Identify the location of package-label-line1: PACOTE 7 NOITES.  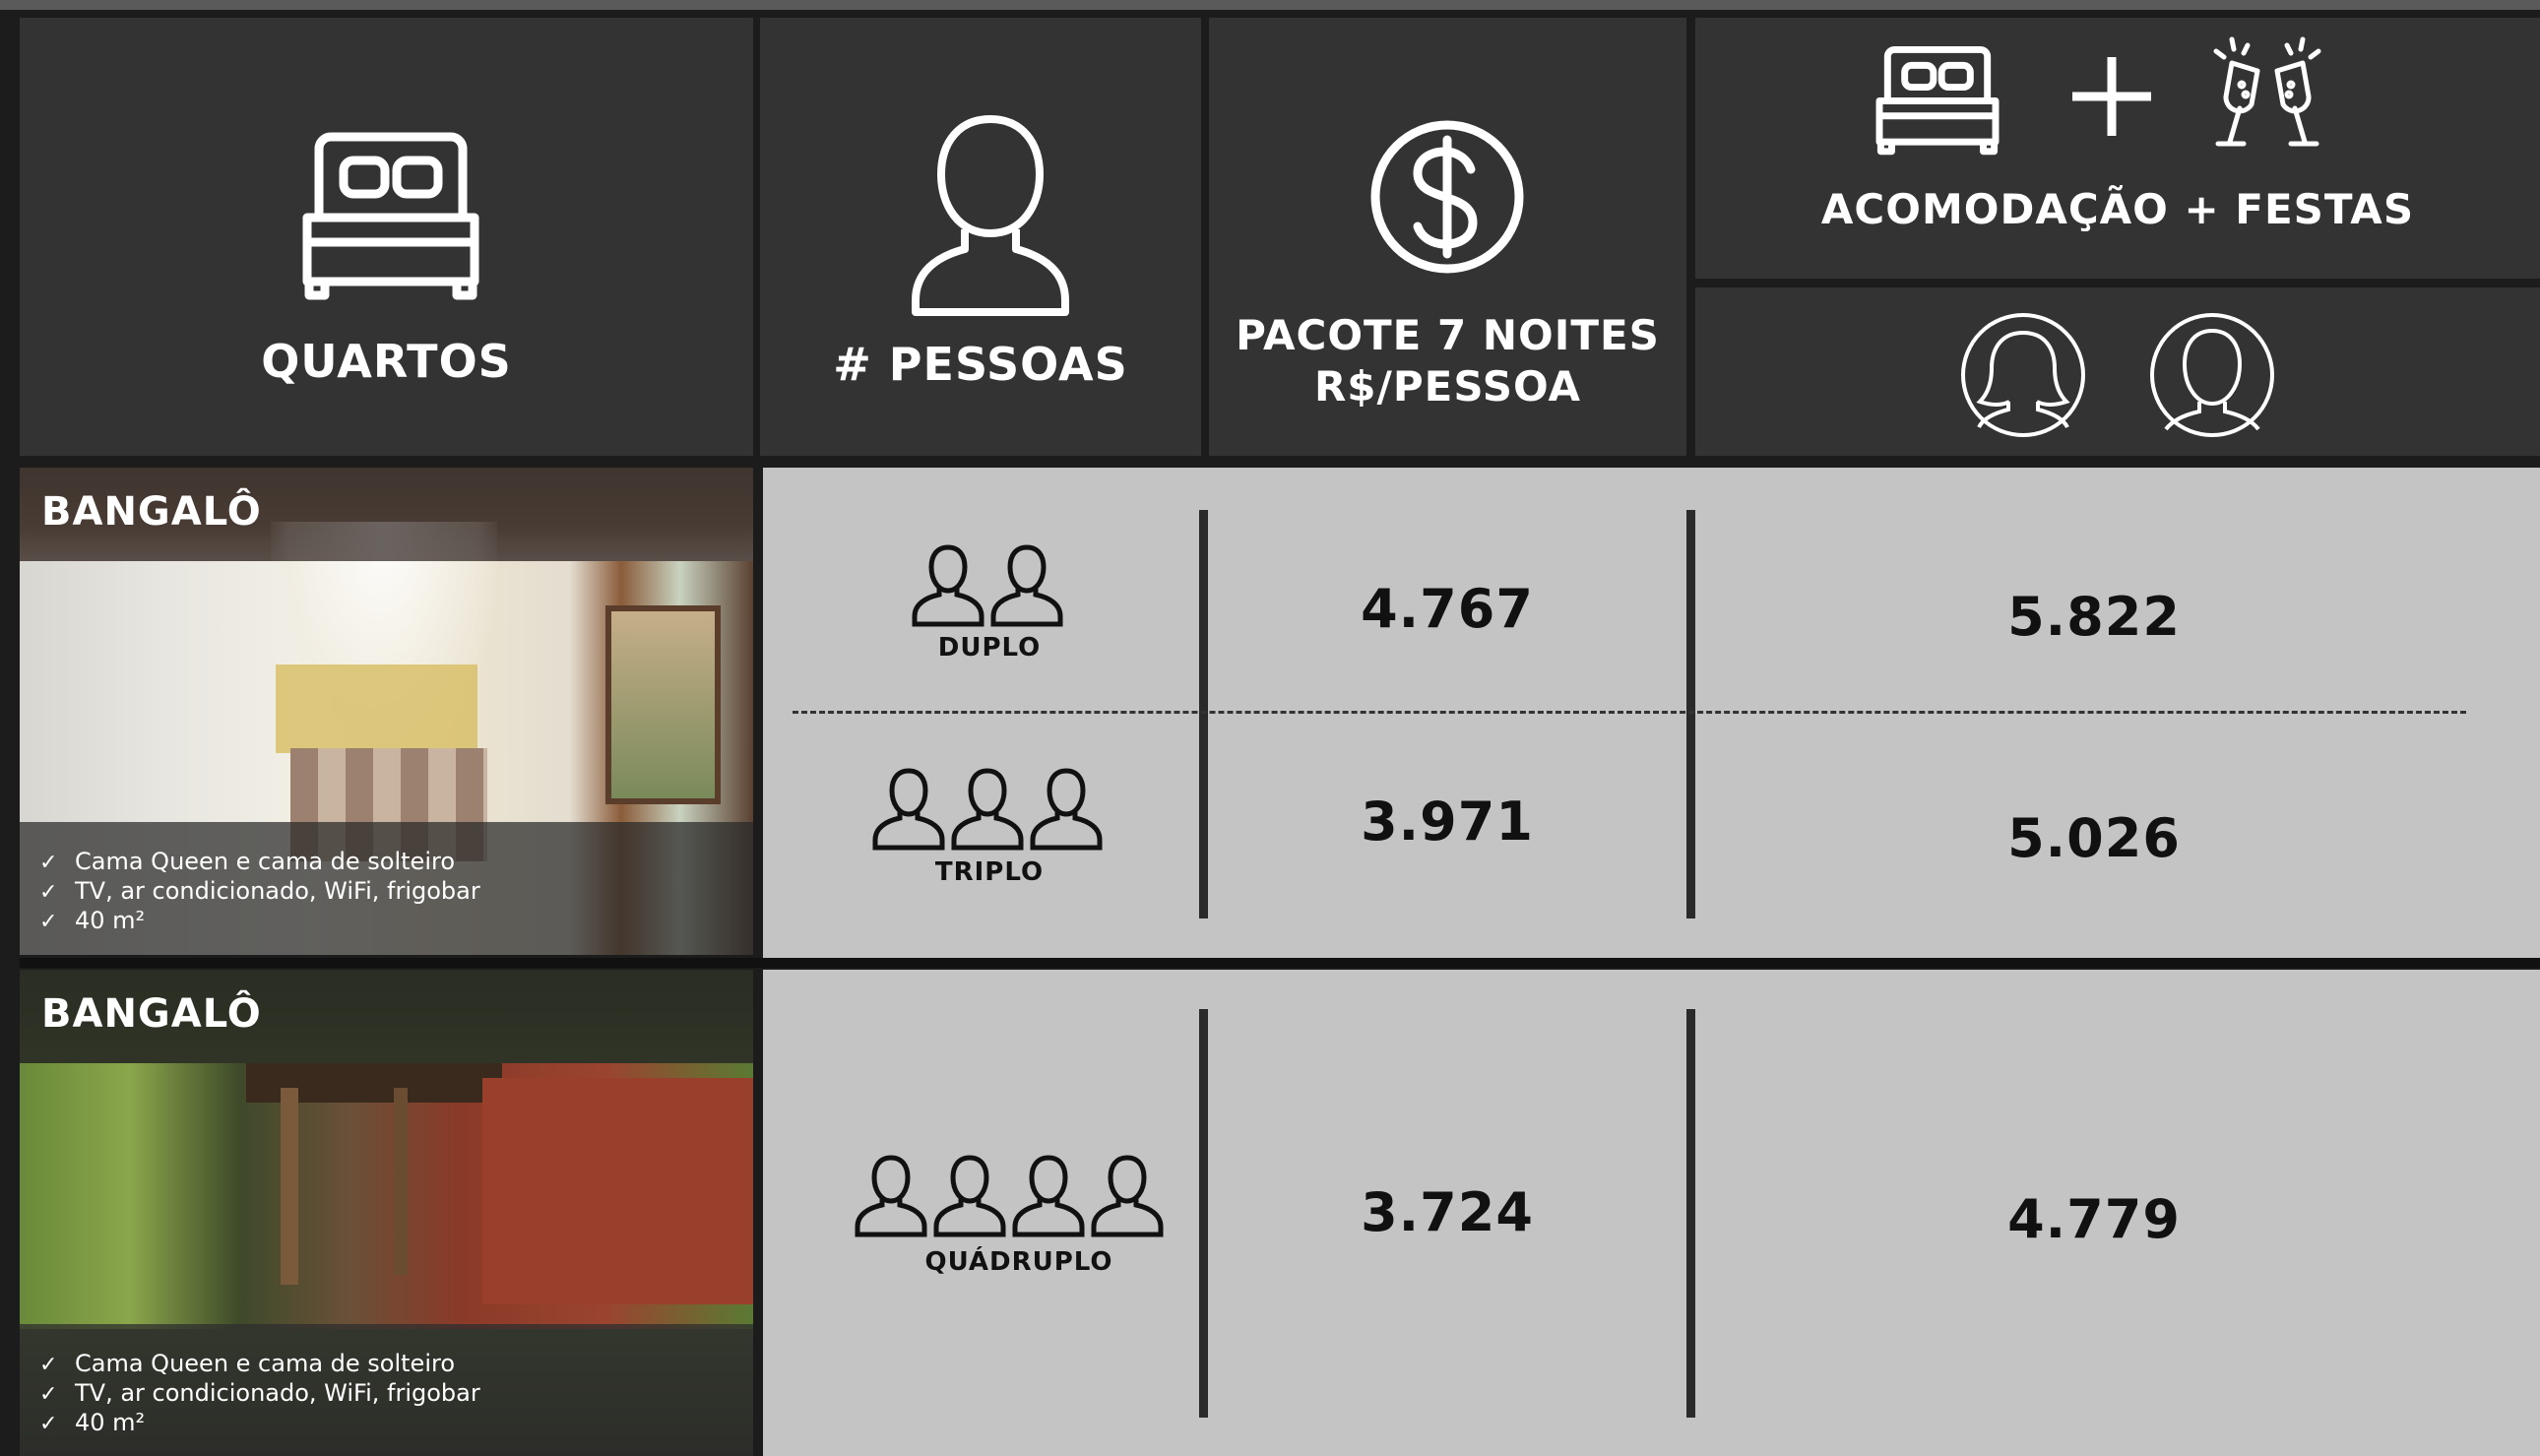
(1448, 335).